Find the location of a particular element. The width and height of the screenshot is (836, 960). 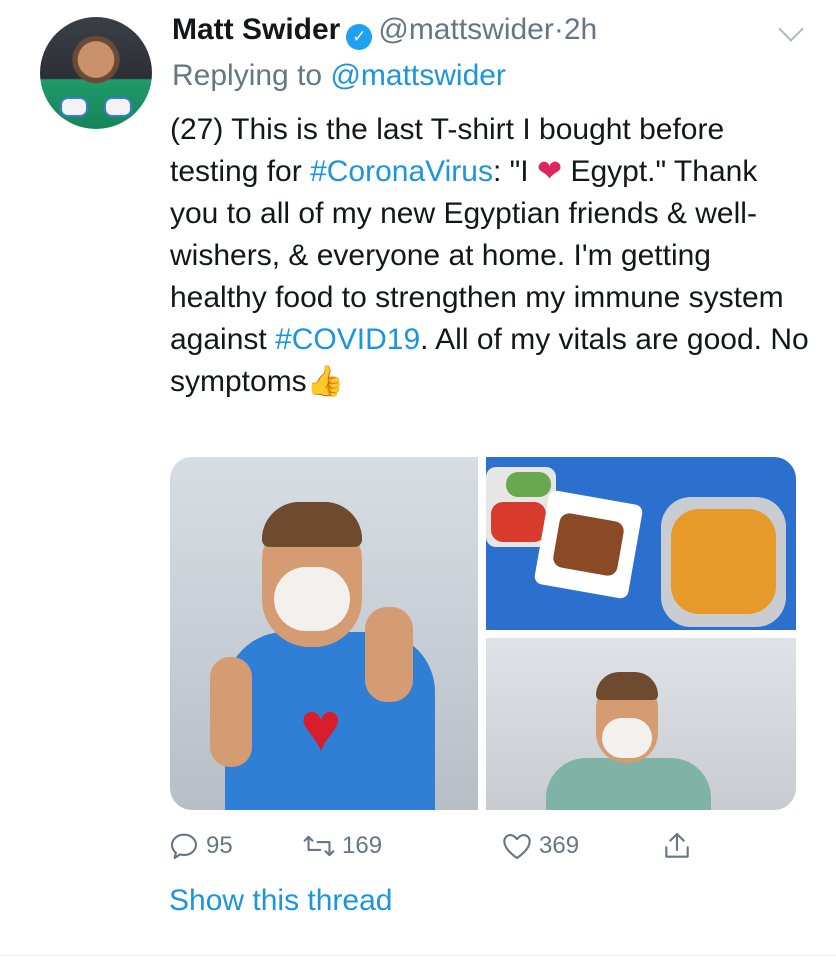

photo-arm-left is located at coordinates (231, 712).